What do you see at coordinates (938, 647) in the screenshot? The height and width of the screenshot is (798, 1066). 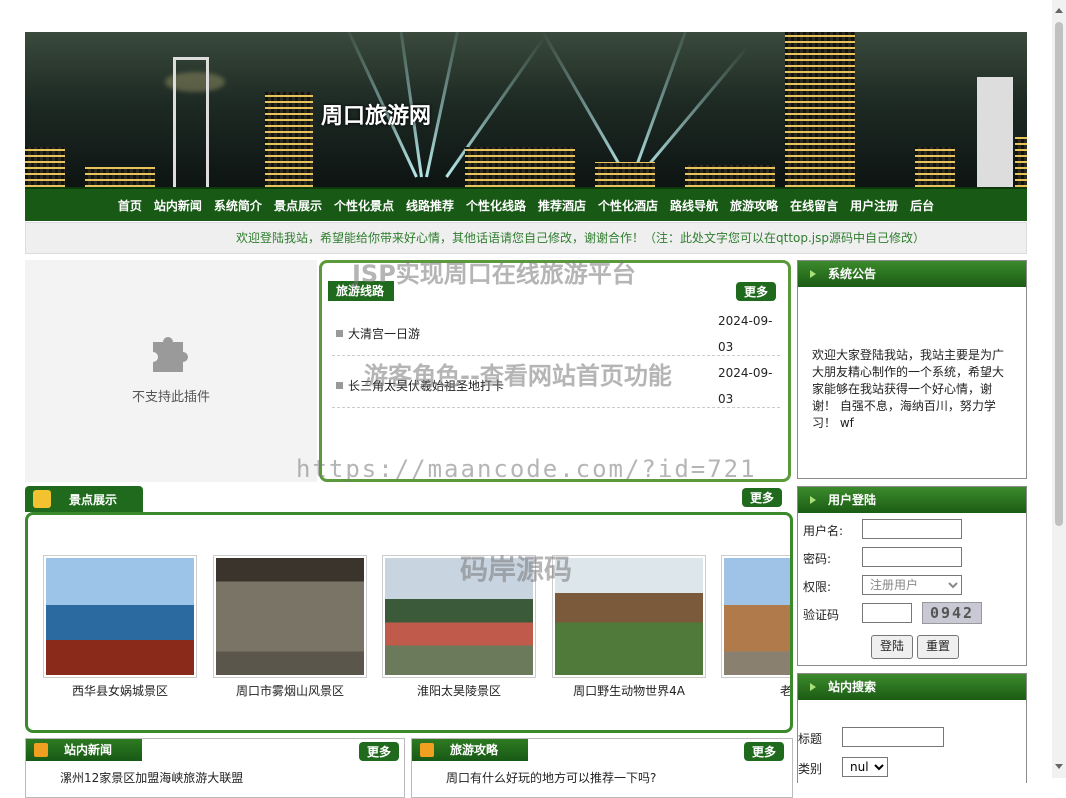 I see `reset-button: 重置` at bounding box center [938, 647].